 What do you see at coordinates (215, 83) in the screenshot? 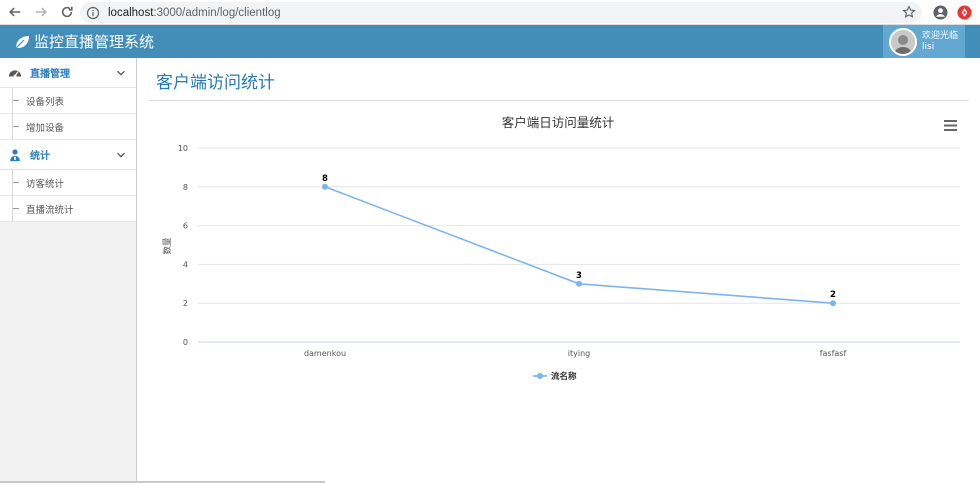
I see `page-title: 客户端访问统计` at bounding box center [215, 83].